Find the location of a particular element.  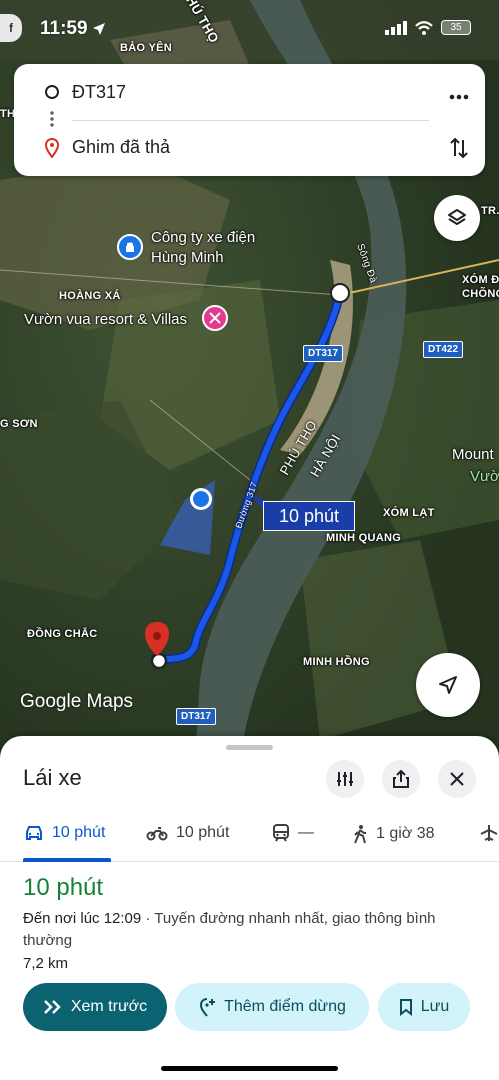

add-stop-button: Thêm điểm dừng is located at coordinates (272, 1007).